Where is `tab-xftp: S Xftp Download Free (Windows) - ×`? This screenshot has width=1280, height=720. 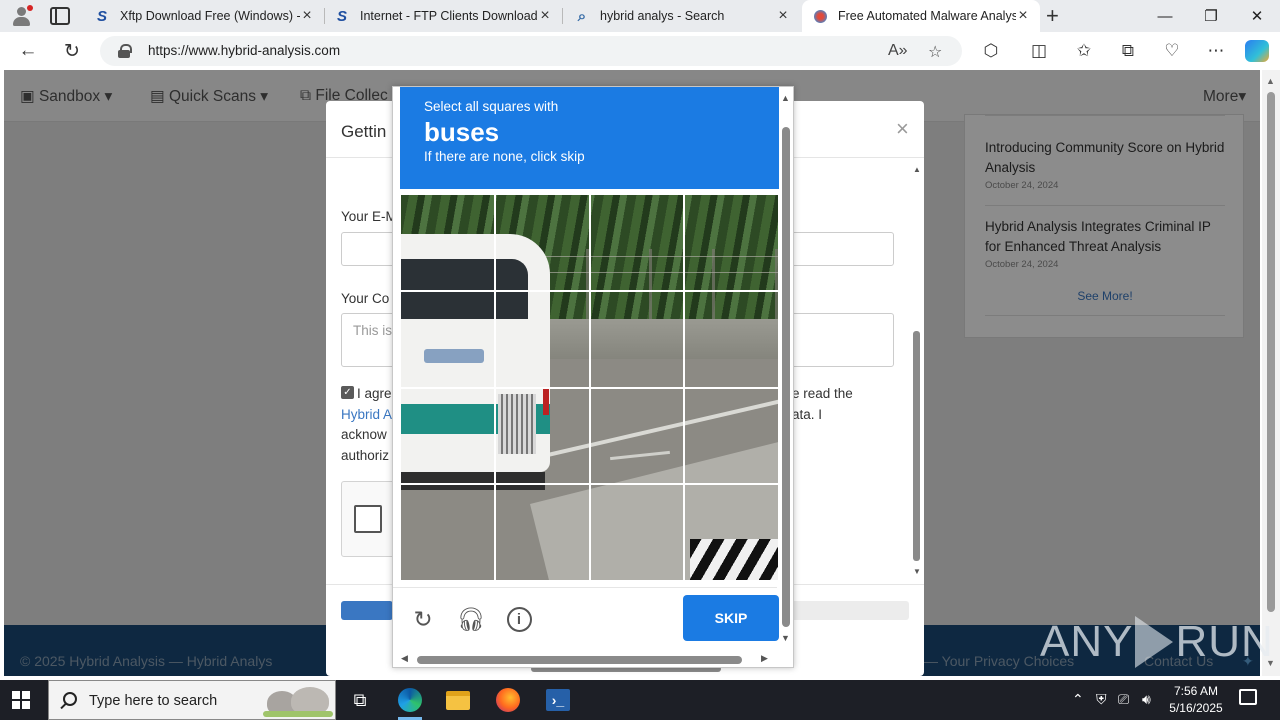
tab-xftp: S Xftp Download Free (Windows) - × is located at coordinates (204, 16).